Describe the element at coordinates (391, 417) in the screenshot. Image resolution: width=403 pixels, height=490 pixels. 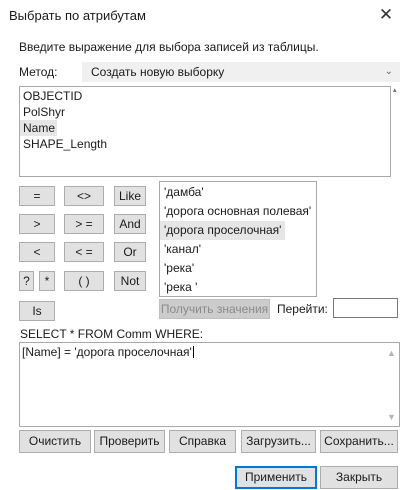
I see `scroll-down-icon: ▼` at that location.